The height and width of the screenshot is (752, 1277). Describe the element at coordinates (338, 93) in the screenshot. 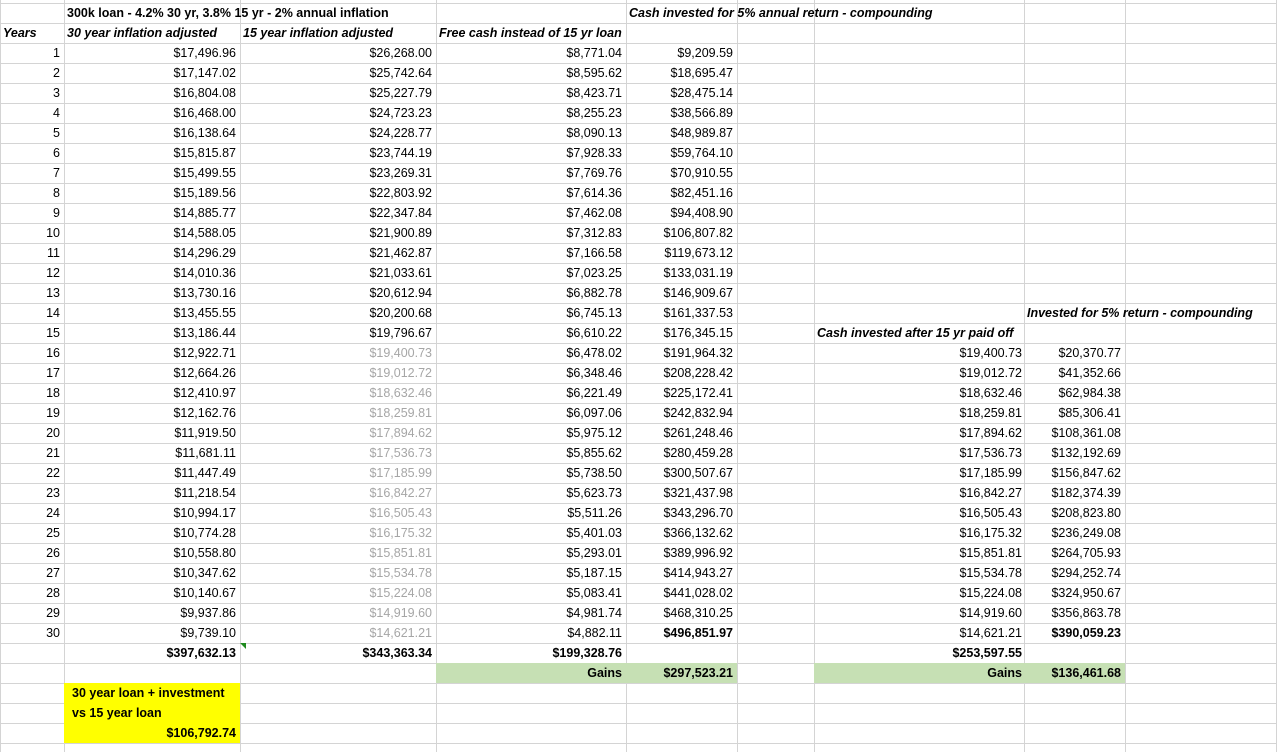

I see `cell-15yr: $25,227.79` at that location.